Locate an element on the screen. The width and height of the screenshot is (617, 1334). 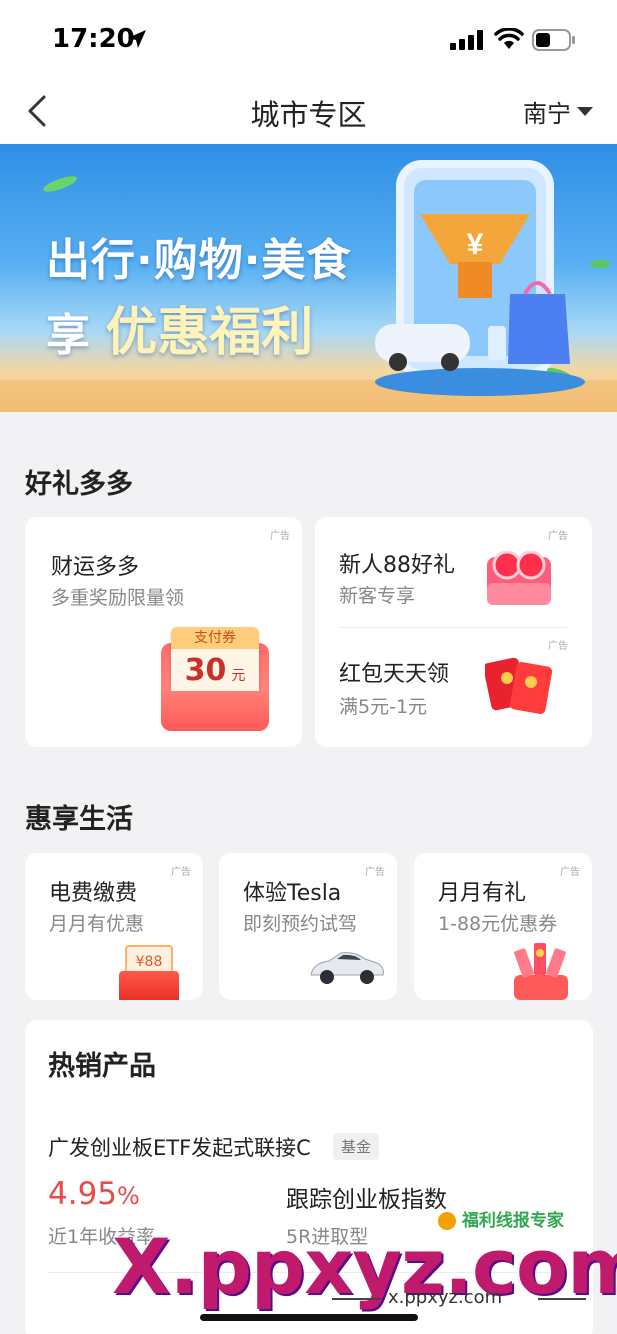
status-bar: 17:20 is located at coordinates (308, 40).